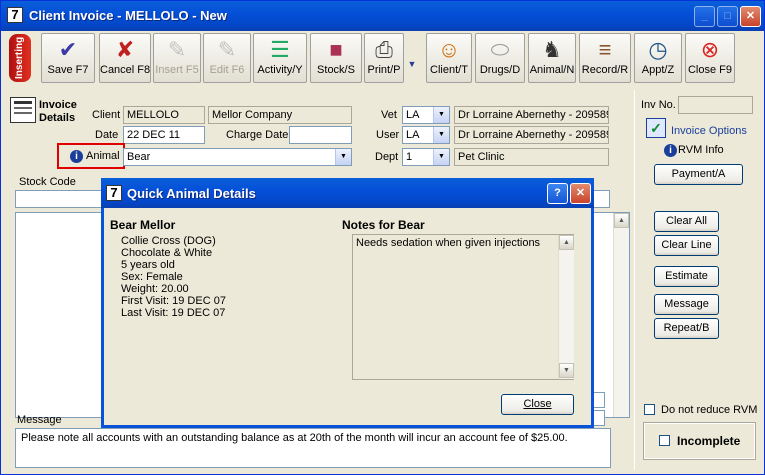 This screenshot has width=765, height=475. I want to click on dialog-title-bar: 7 Quick Animal Details ? ✕, so click(347, 193).